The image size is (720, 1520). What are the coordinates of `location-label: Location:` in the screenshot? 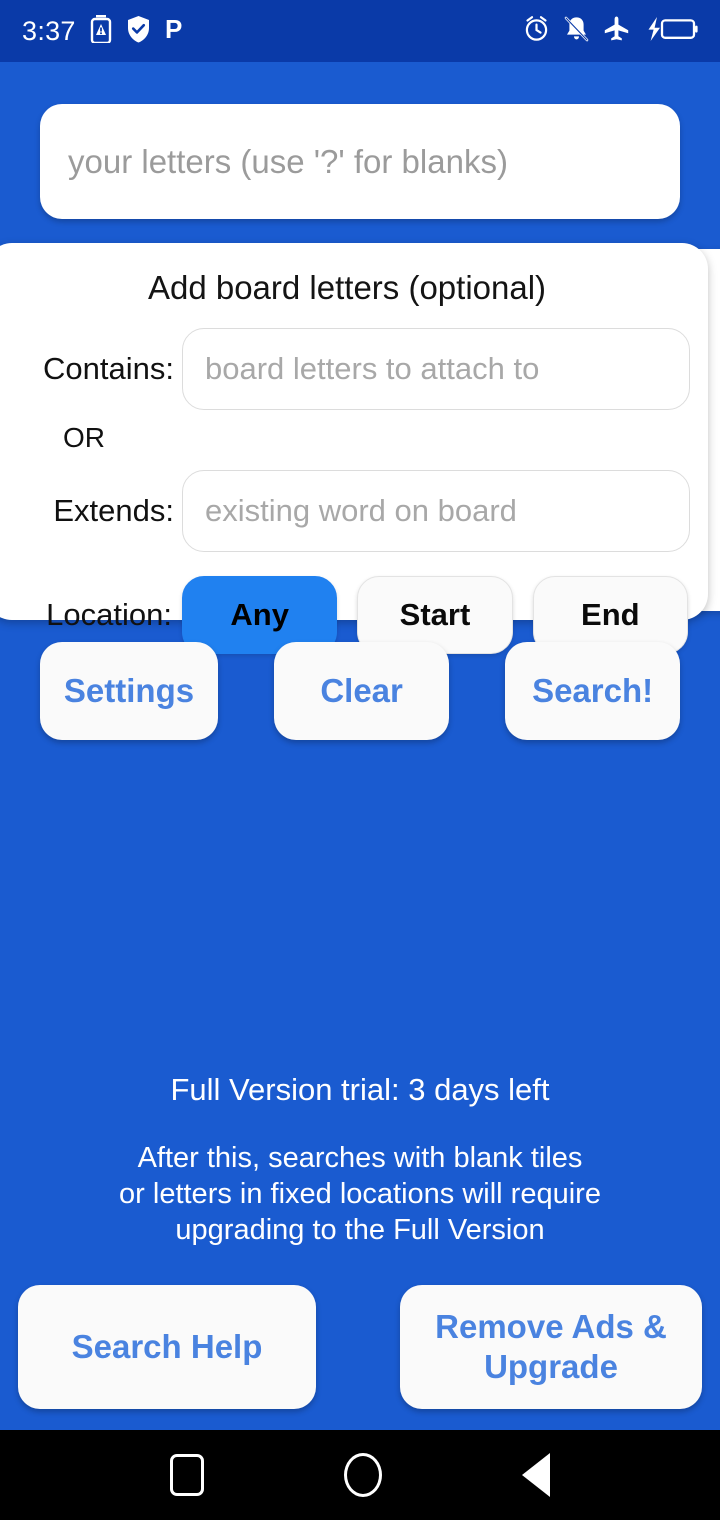 It's located at (109, 614).